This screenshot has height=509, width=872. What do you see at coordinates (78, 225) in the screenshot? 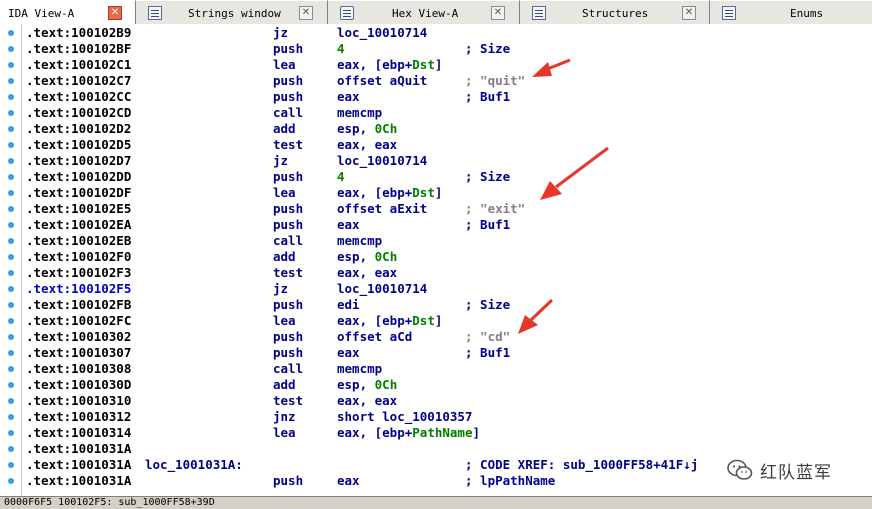
I see `address: .text:100102EA` at bounding box center [78, 225].